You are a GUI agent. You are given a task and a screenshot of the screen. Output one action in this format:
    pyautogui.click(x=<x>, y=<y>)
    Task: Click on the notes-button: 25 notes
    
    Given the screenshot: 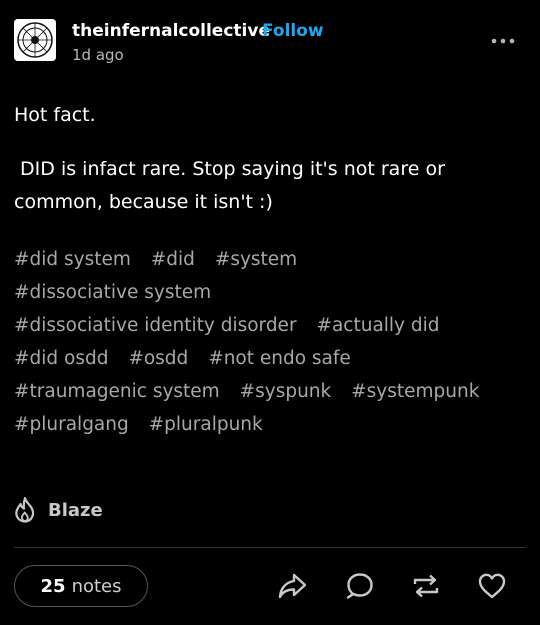 What is the action you would take?
    pyautogui.click(x=81, y=586)
    